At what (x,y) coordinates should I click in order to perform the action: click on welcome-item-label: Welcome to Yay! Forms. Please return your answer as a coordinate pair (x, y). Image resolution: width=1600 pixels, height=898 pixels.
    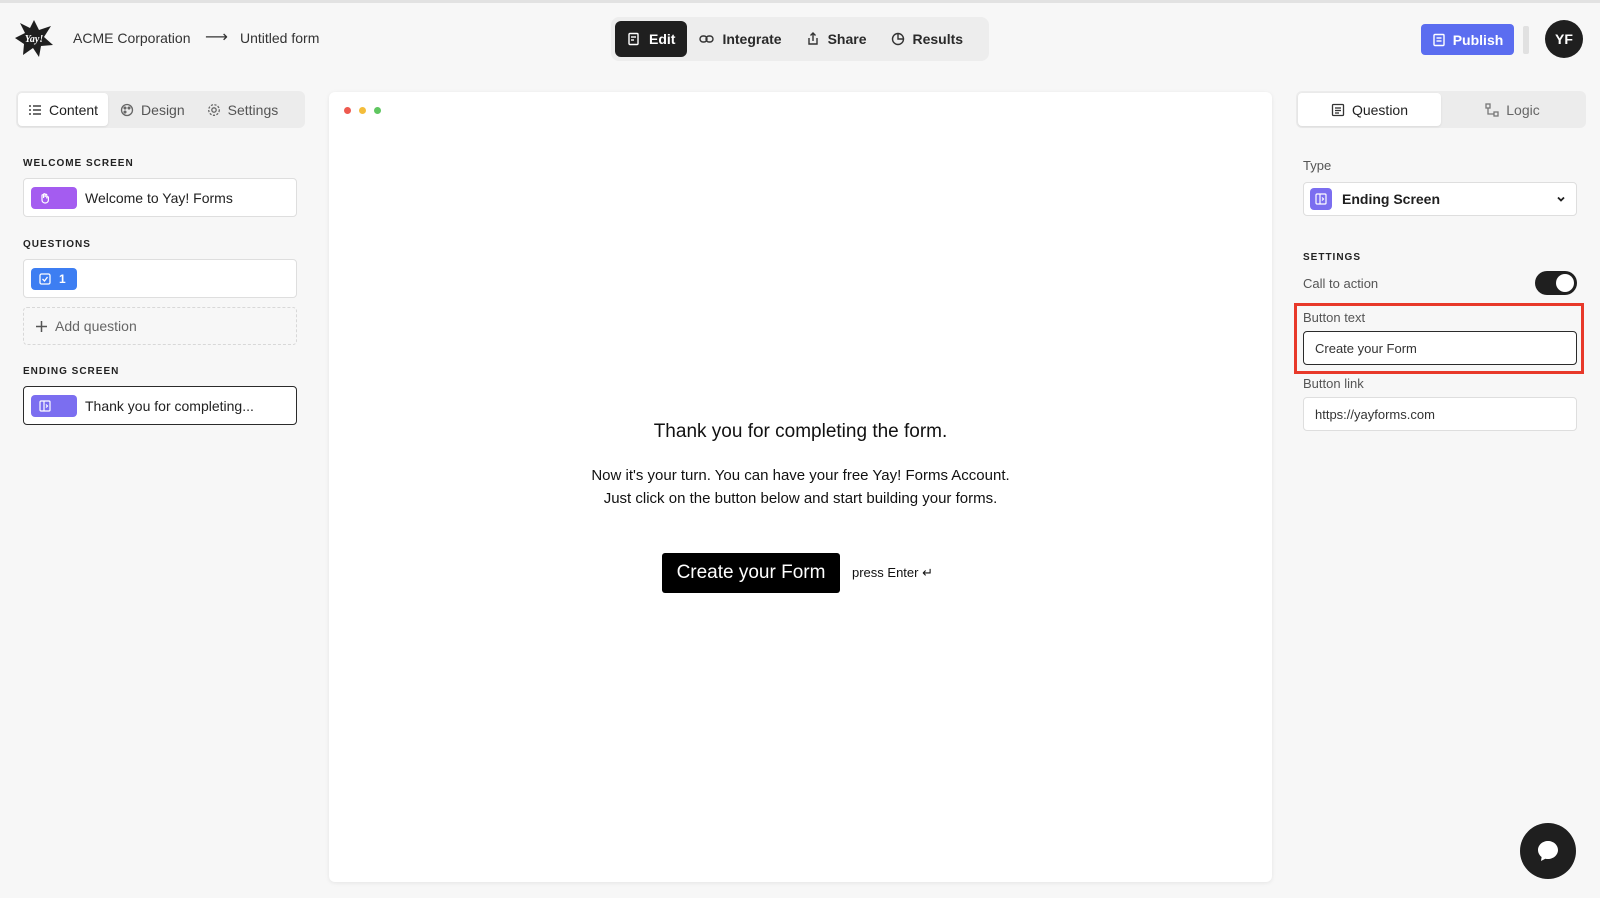
    Looking at the image, I should click on (159, 197).